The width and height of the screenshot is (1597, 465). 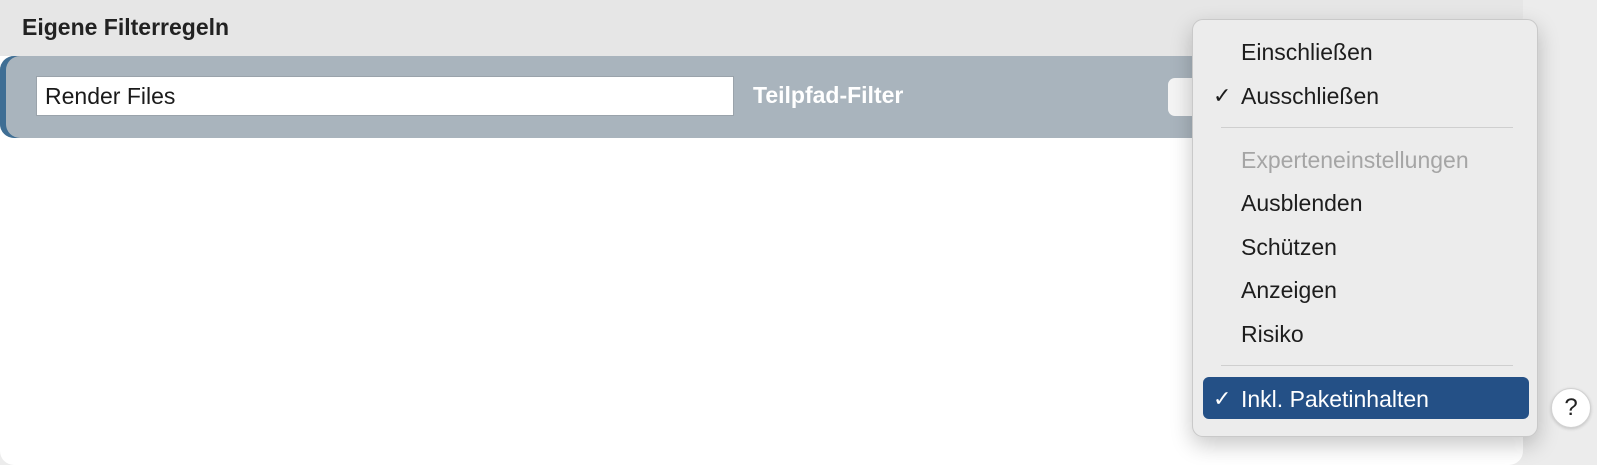 I want to click on rule-name-input, so click(x=385, y=96).